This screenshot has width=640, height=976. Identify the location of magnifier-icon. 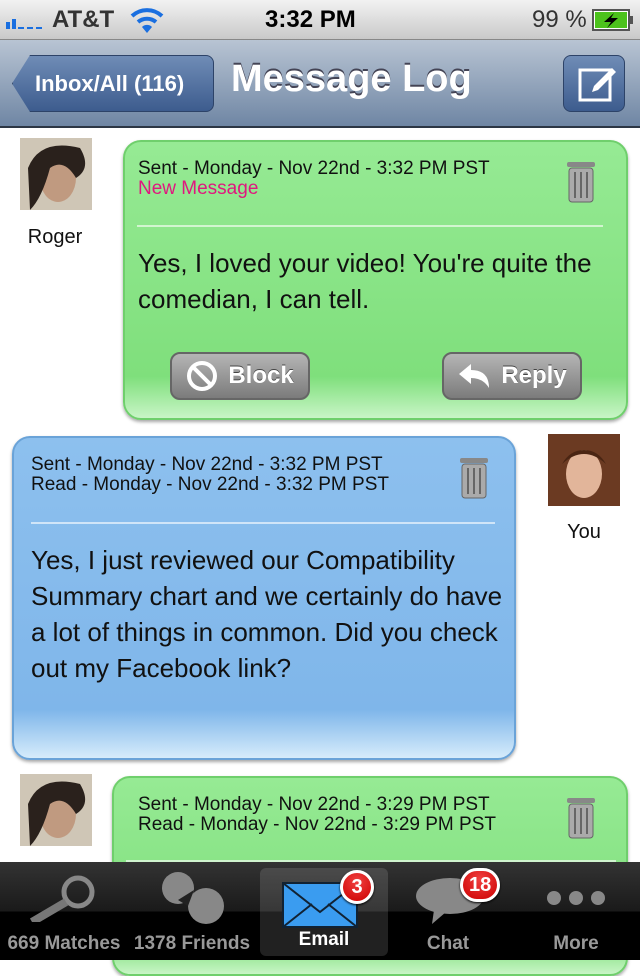
(62, 898).